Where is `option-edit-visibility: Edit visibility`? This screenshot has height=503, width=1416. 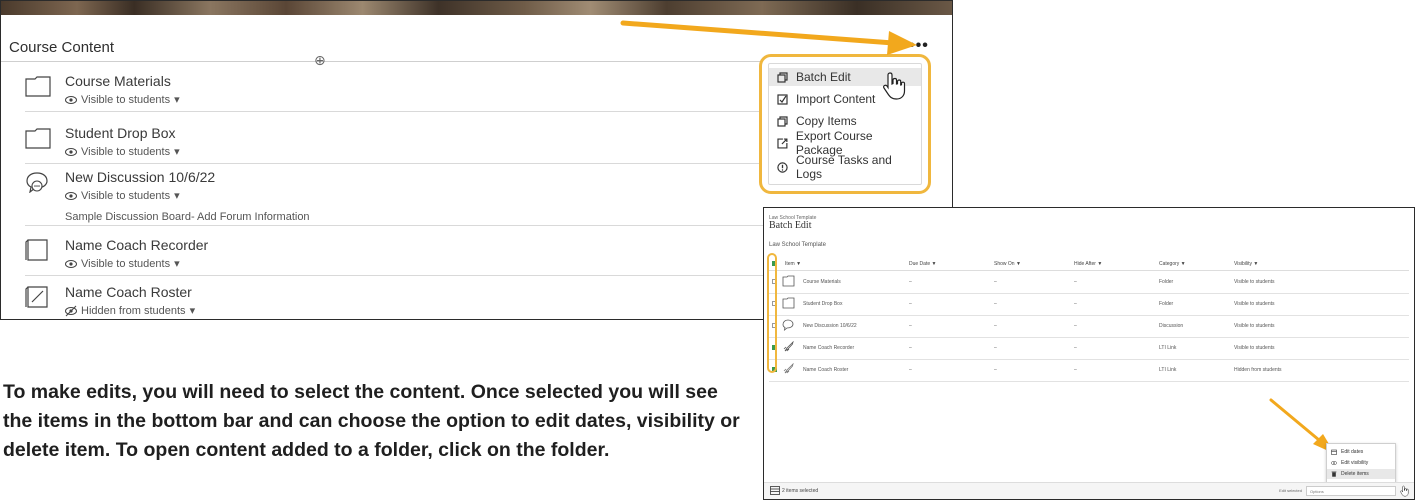
option-edit-visibility: Edit visibility is located at coordinates (1349, 463).